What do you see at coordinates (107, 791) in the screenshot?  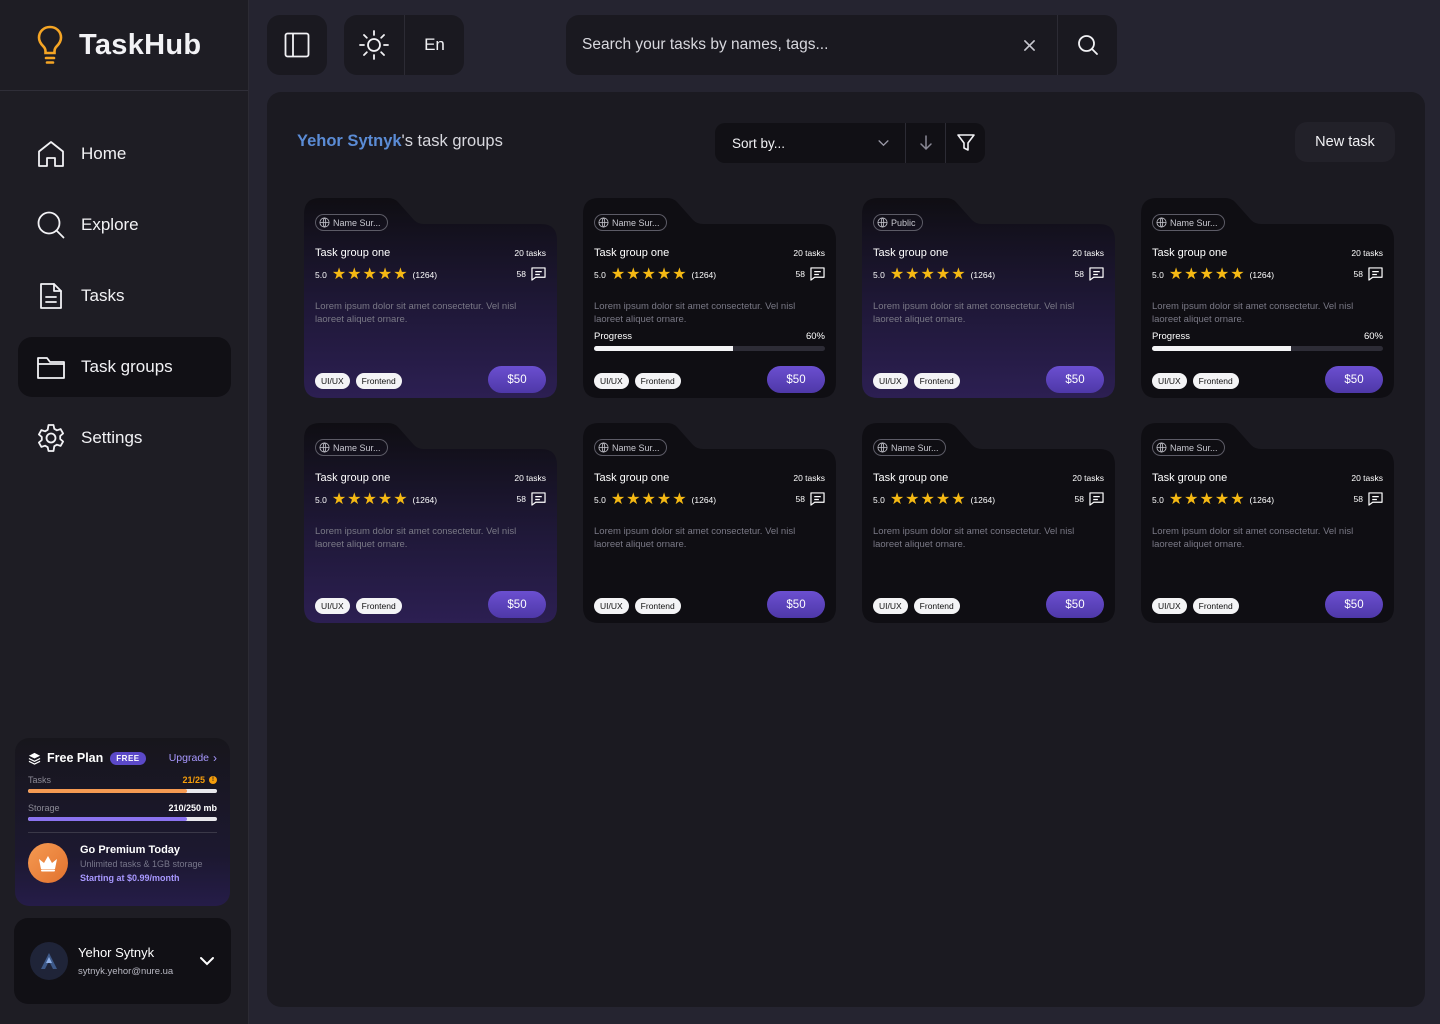 I see `tasks-usage-fill` at bounding box center [107, 791].